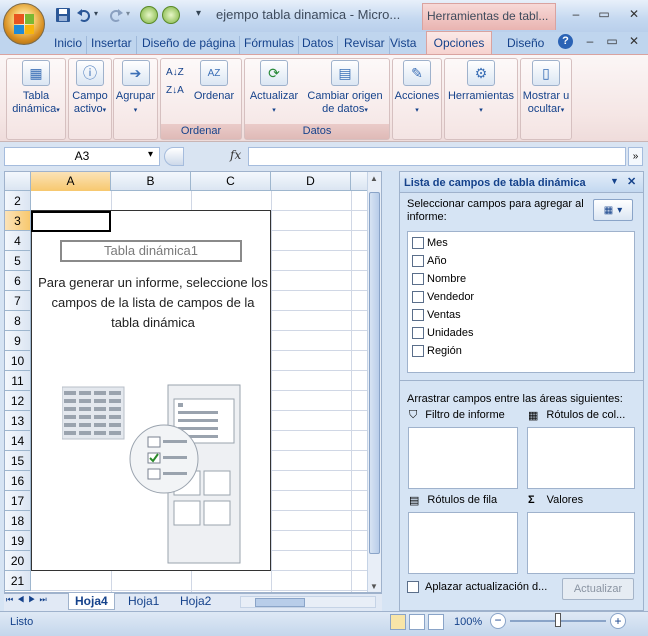 This screenshot has height=636, width=648. What do you see at coordinates (365, 45) in the screenshot?
I see `tab-revisar: Revisar` at bounding box center [365, 45].